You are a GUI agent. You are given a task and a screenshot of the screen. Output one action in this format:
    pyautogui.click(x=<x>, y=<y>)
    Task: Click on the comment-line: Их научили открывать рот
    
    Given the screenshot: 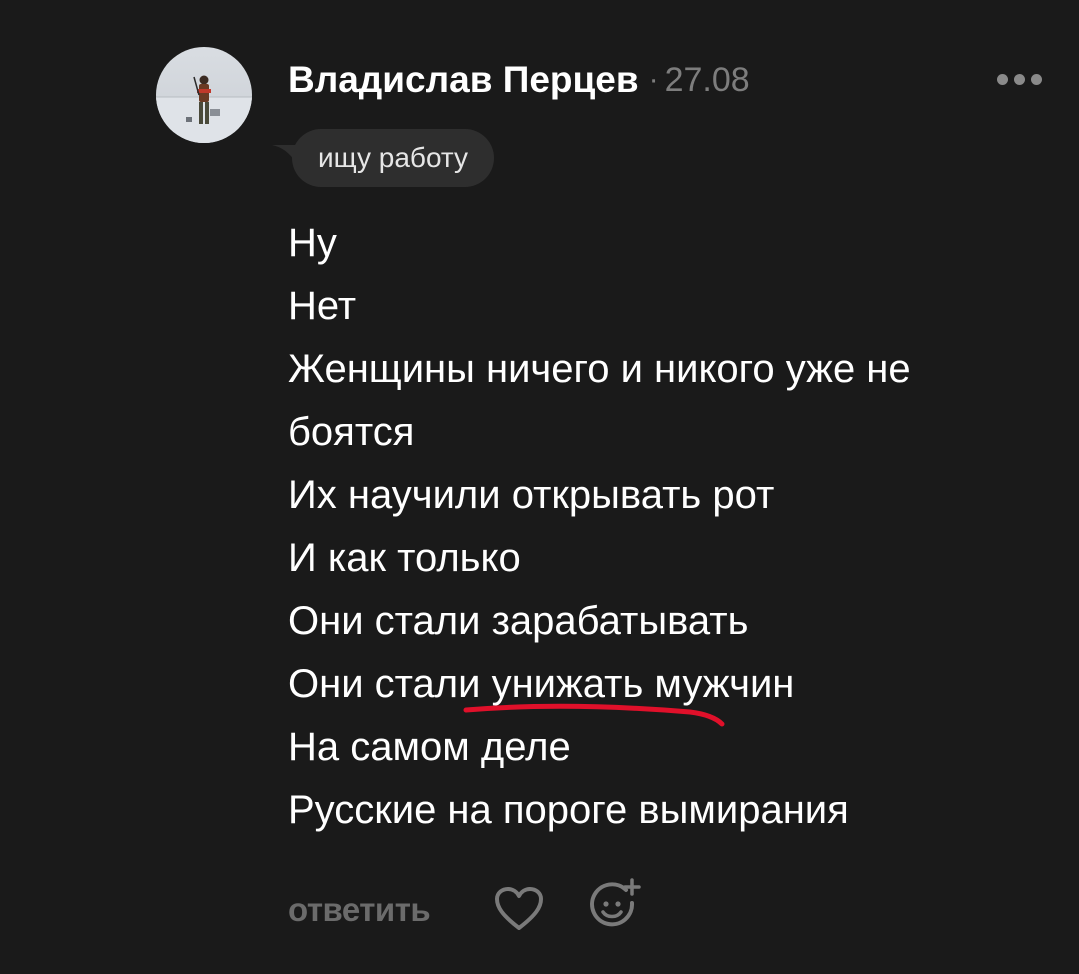 What is the action you would take?
    pyautogui.click(x=531, y=495)
    